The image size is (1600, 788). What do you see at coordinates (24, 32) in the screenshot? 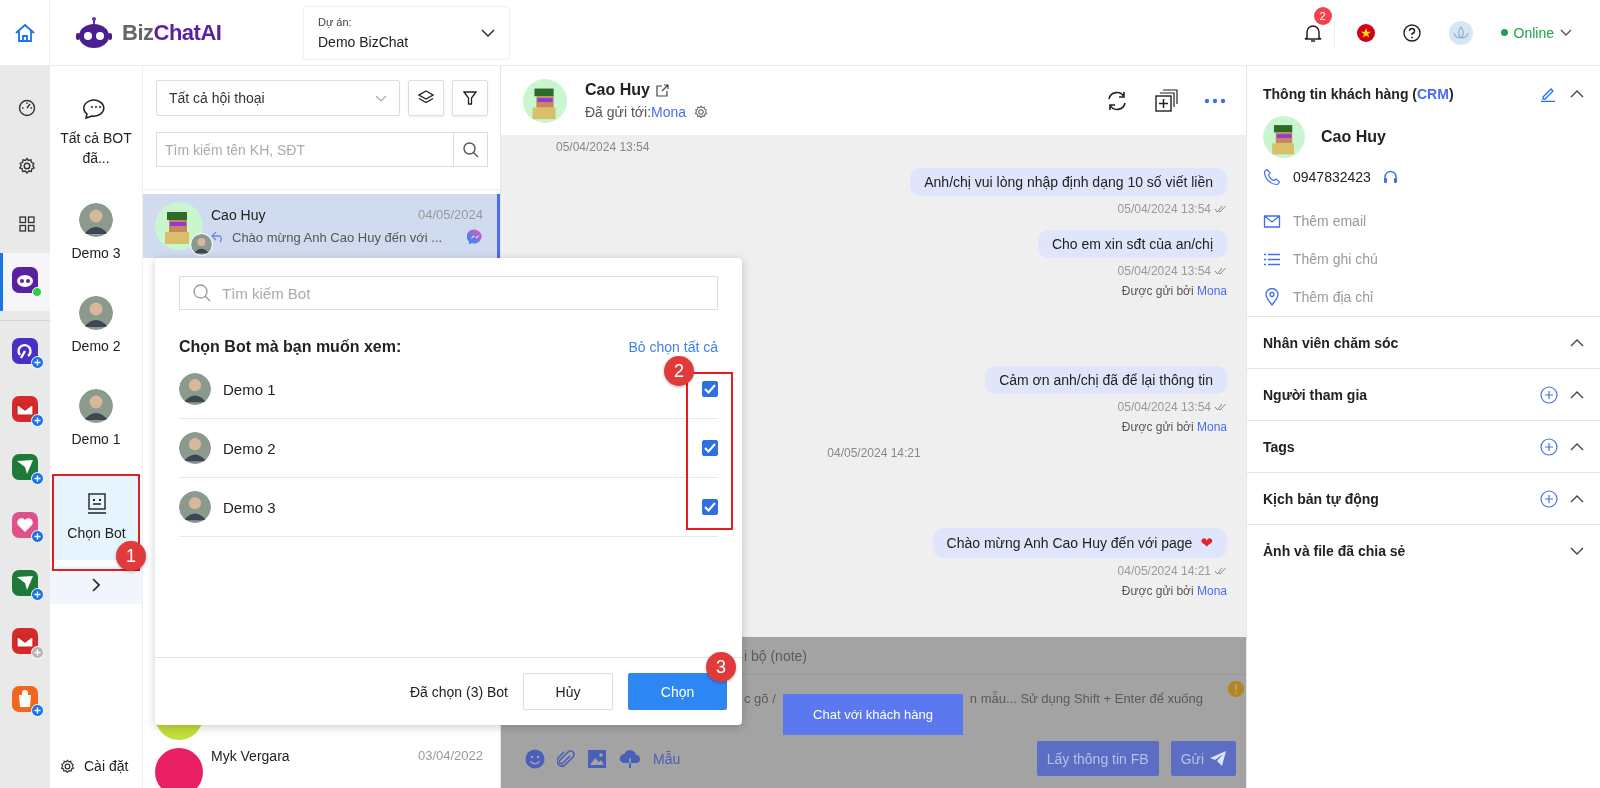
I see `home-icon` at bounding box center [24, 32].